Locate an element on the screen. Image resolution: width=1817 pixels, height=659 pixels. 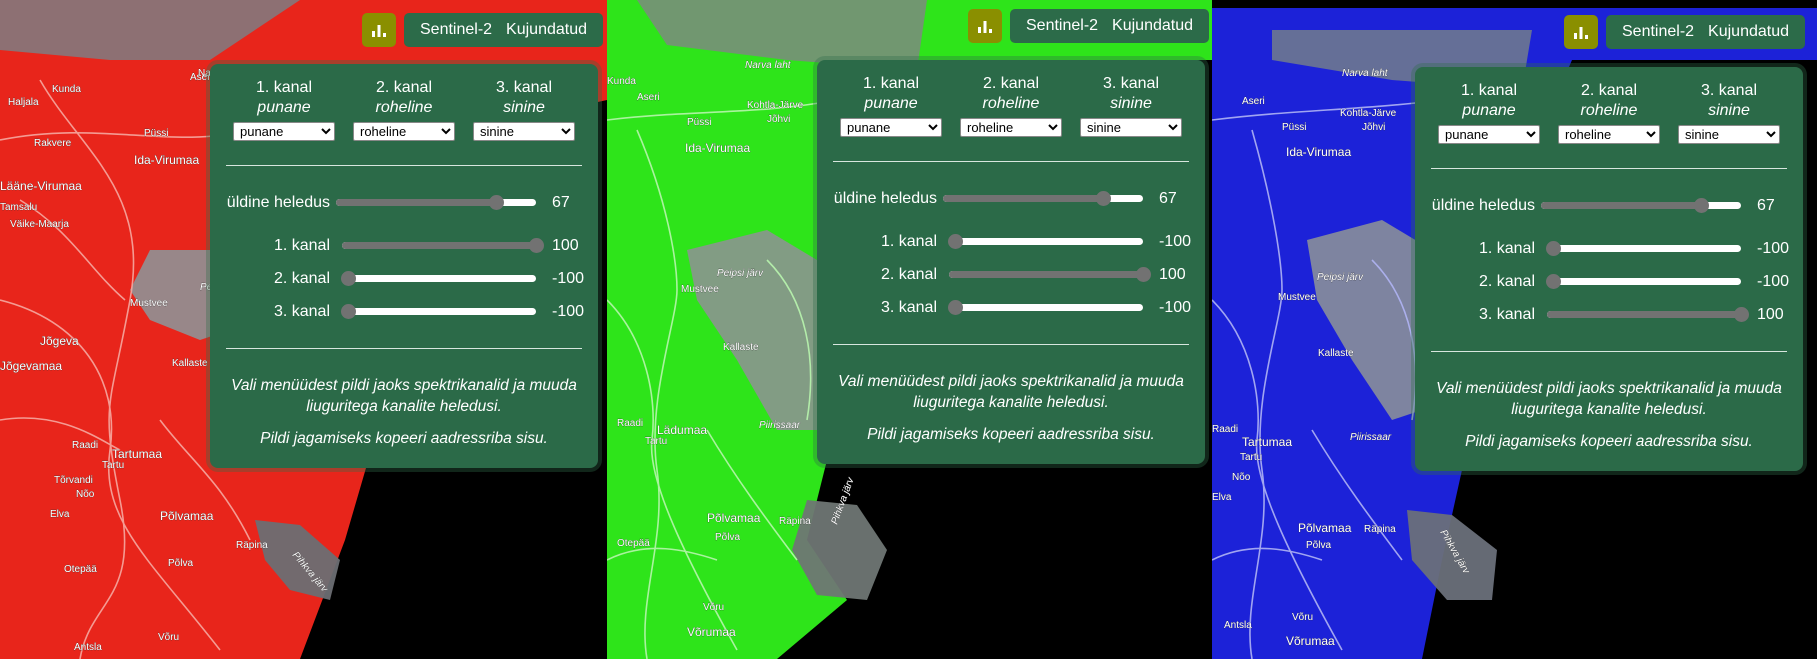
channel-1-value: 100 is located at coordinates (565, 245).